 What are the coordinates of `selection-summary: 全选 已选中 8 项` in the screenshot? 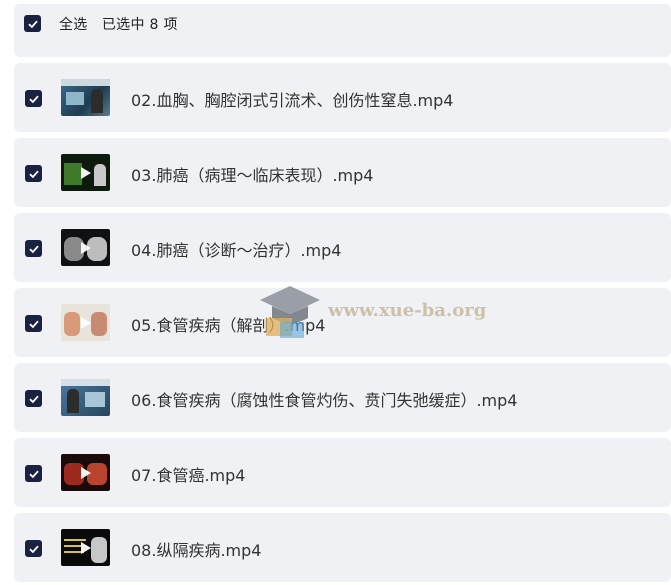 It's located at (118, 24).